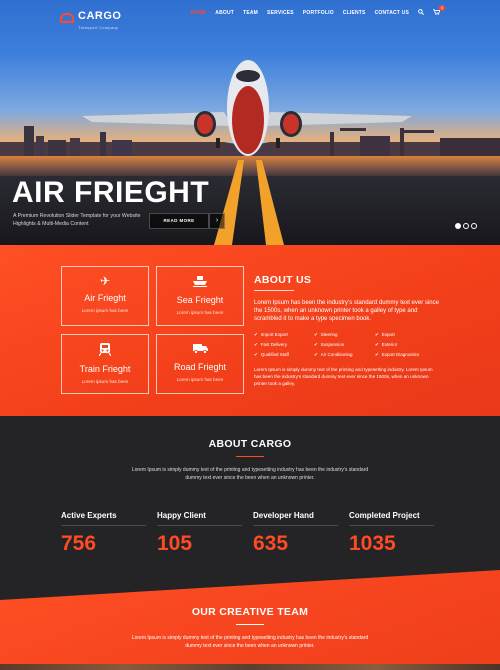 The image size is (500, 670). What do you see at coordinates (333, 355) in the screenshot?
I see `feature-item: Air Conditioning` at bounding box center [333, 355].